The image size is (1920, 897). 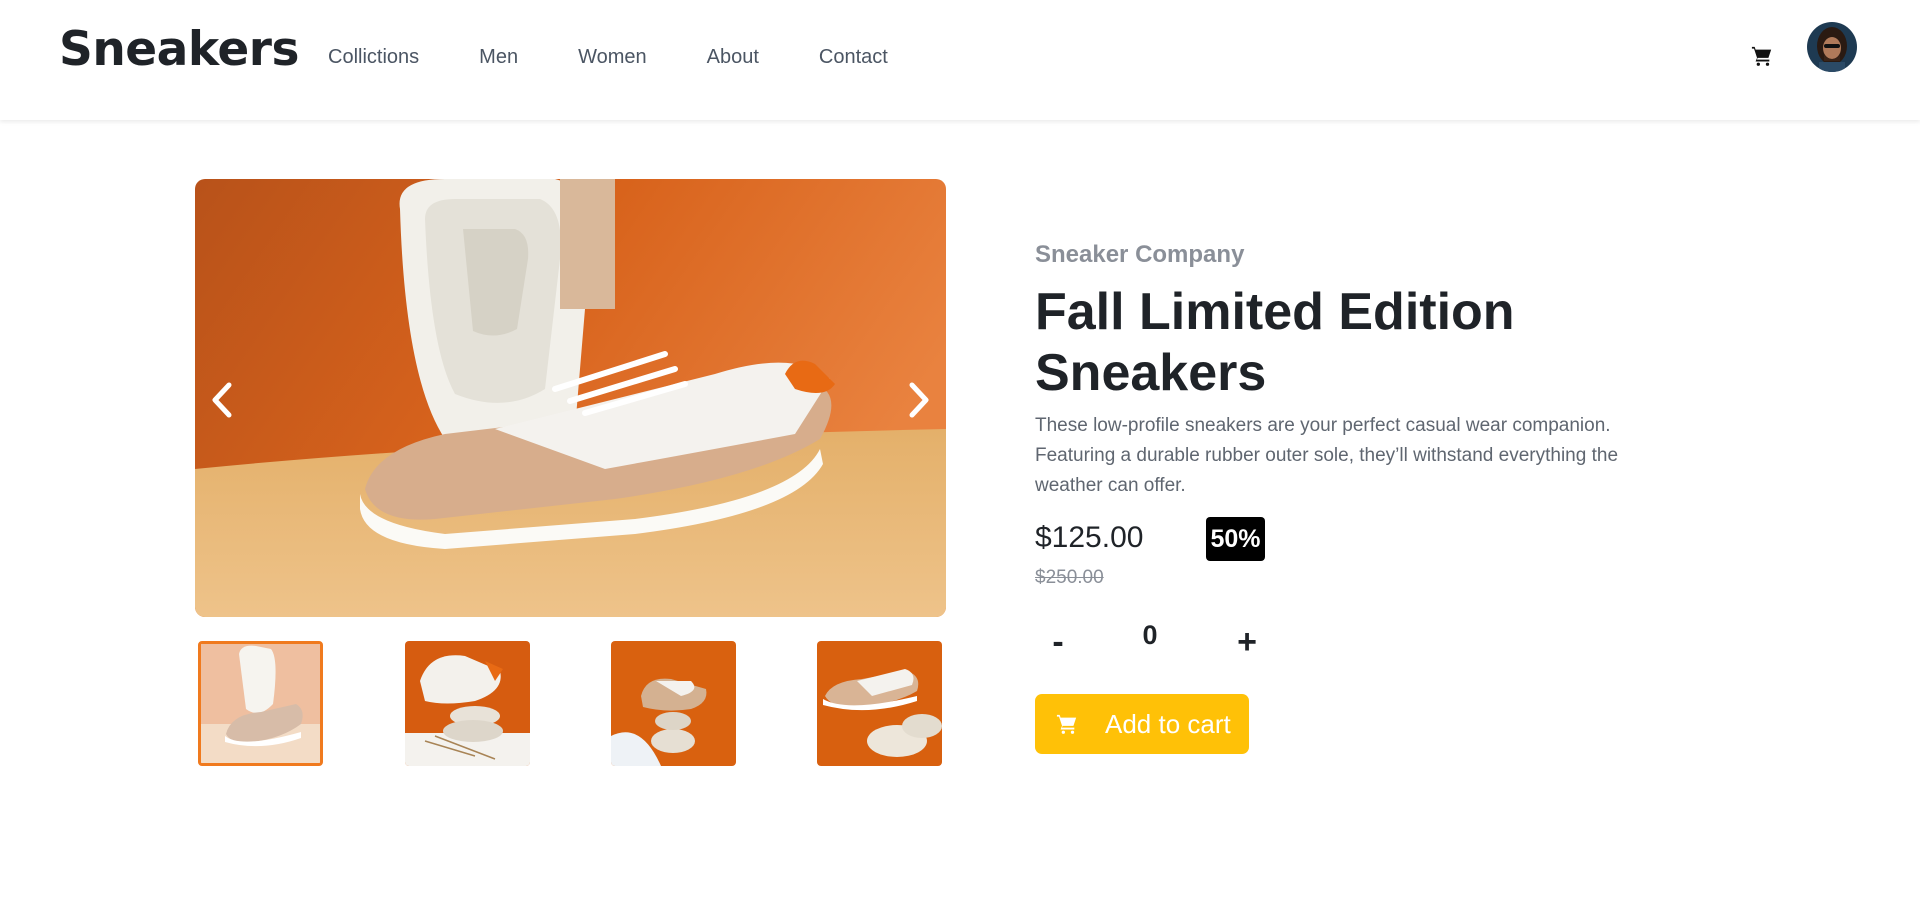 I want to click on current-price: $125.00, so click(x=1089, y=537).